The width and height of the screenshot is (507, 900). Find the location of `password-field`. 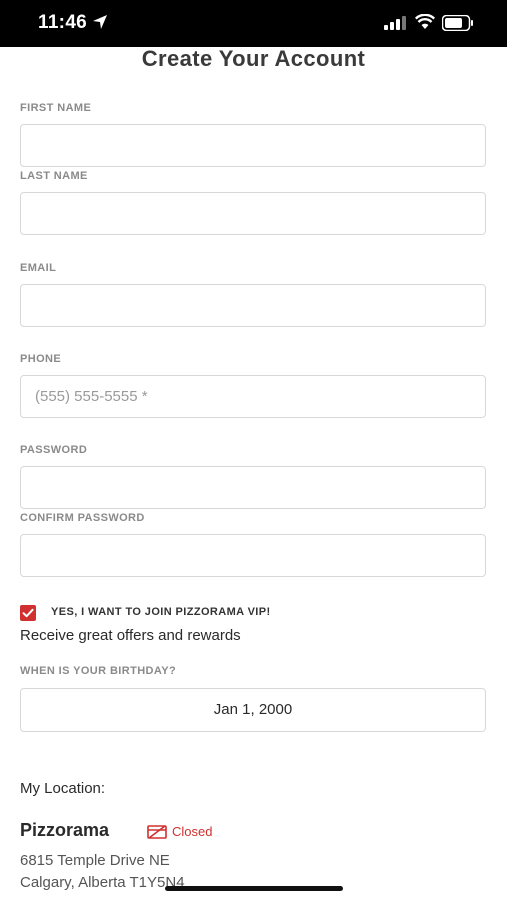

password-field is located at coordinates (253, 487).